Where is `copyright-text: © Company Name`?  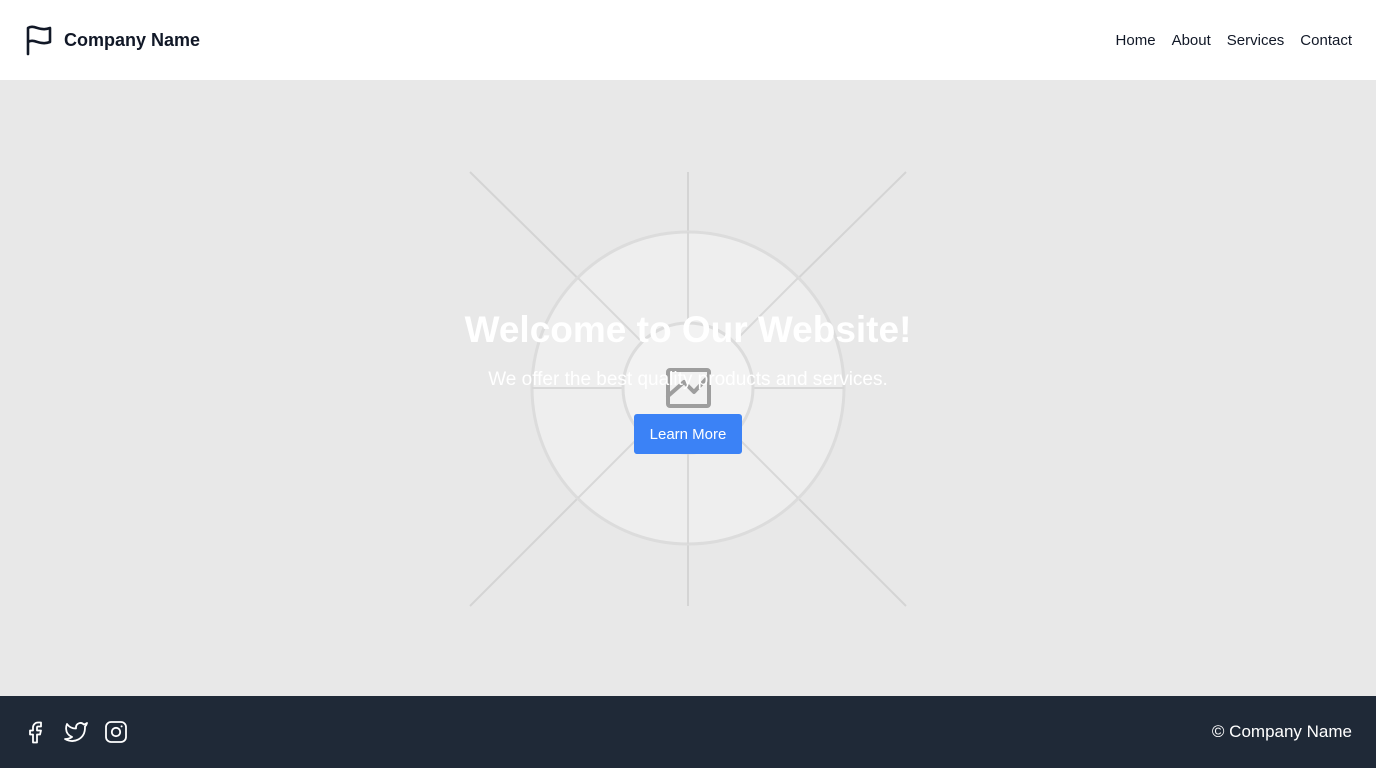 copyright-text: © Company Name is located at coordinates (1281, 731).